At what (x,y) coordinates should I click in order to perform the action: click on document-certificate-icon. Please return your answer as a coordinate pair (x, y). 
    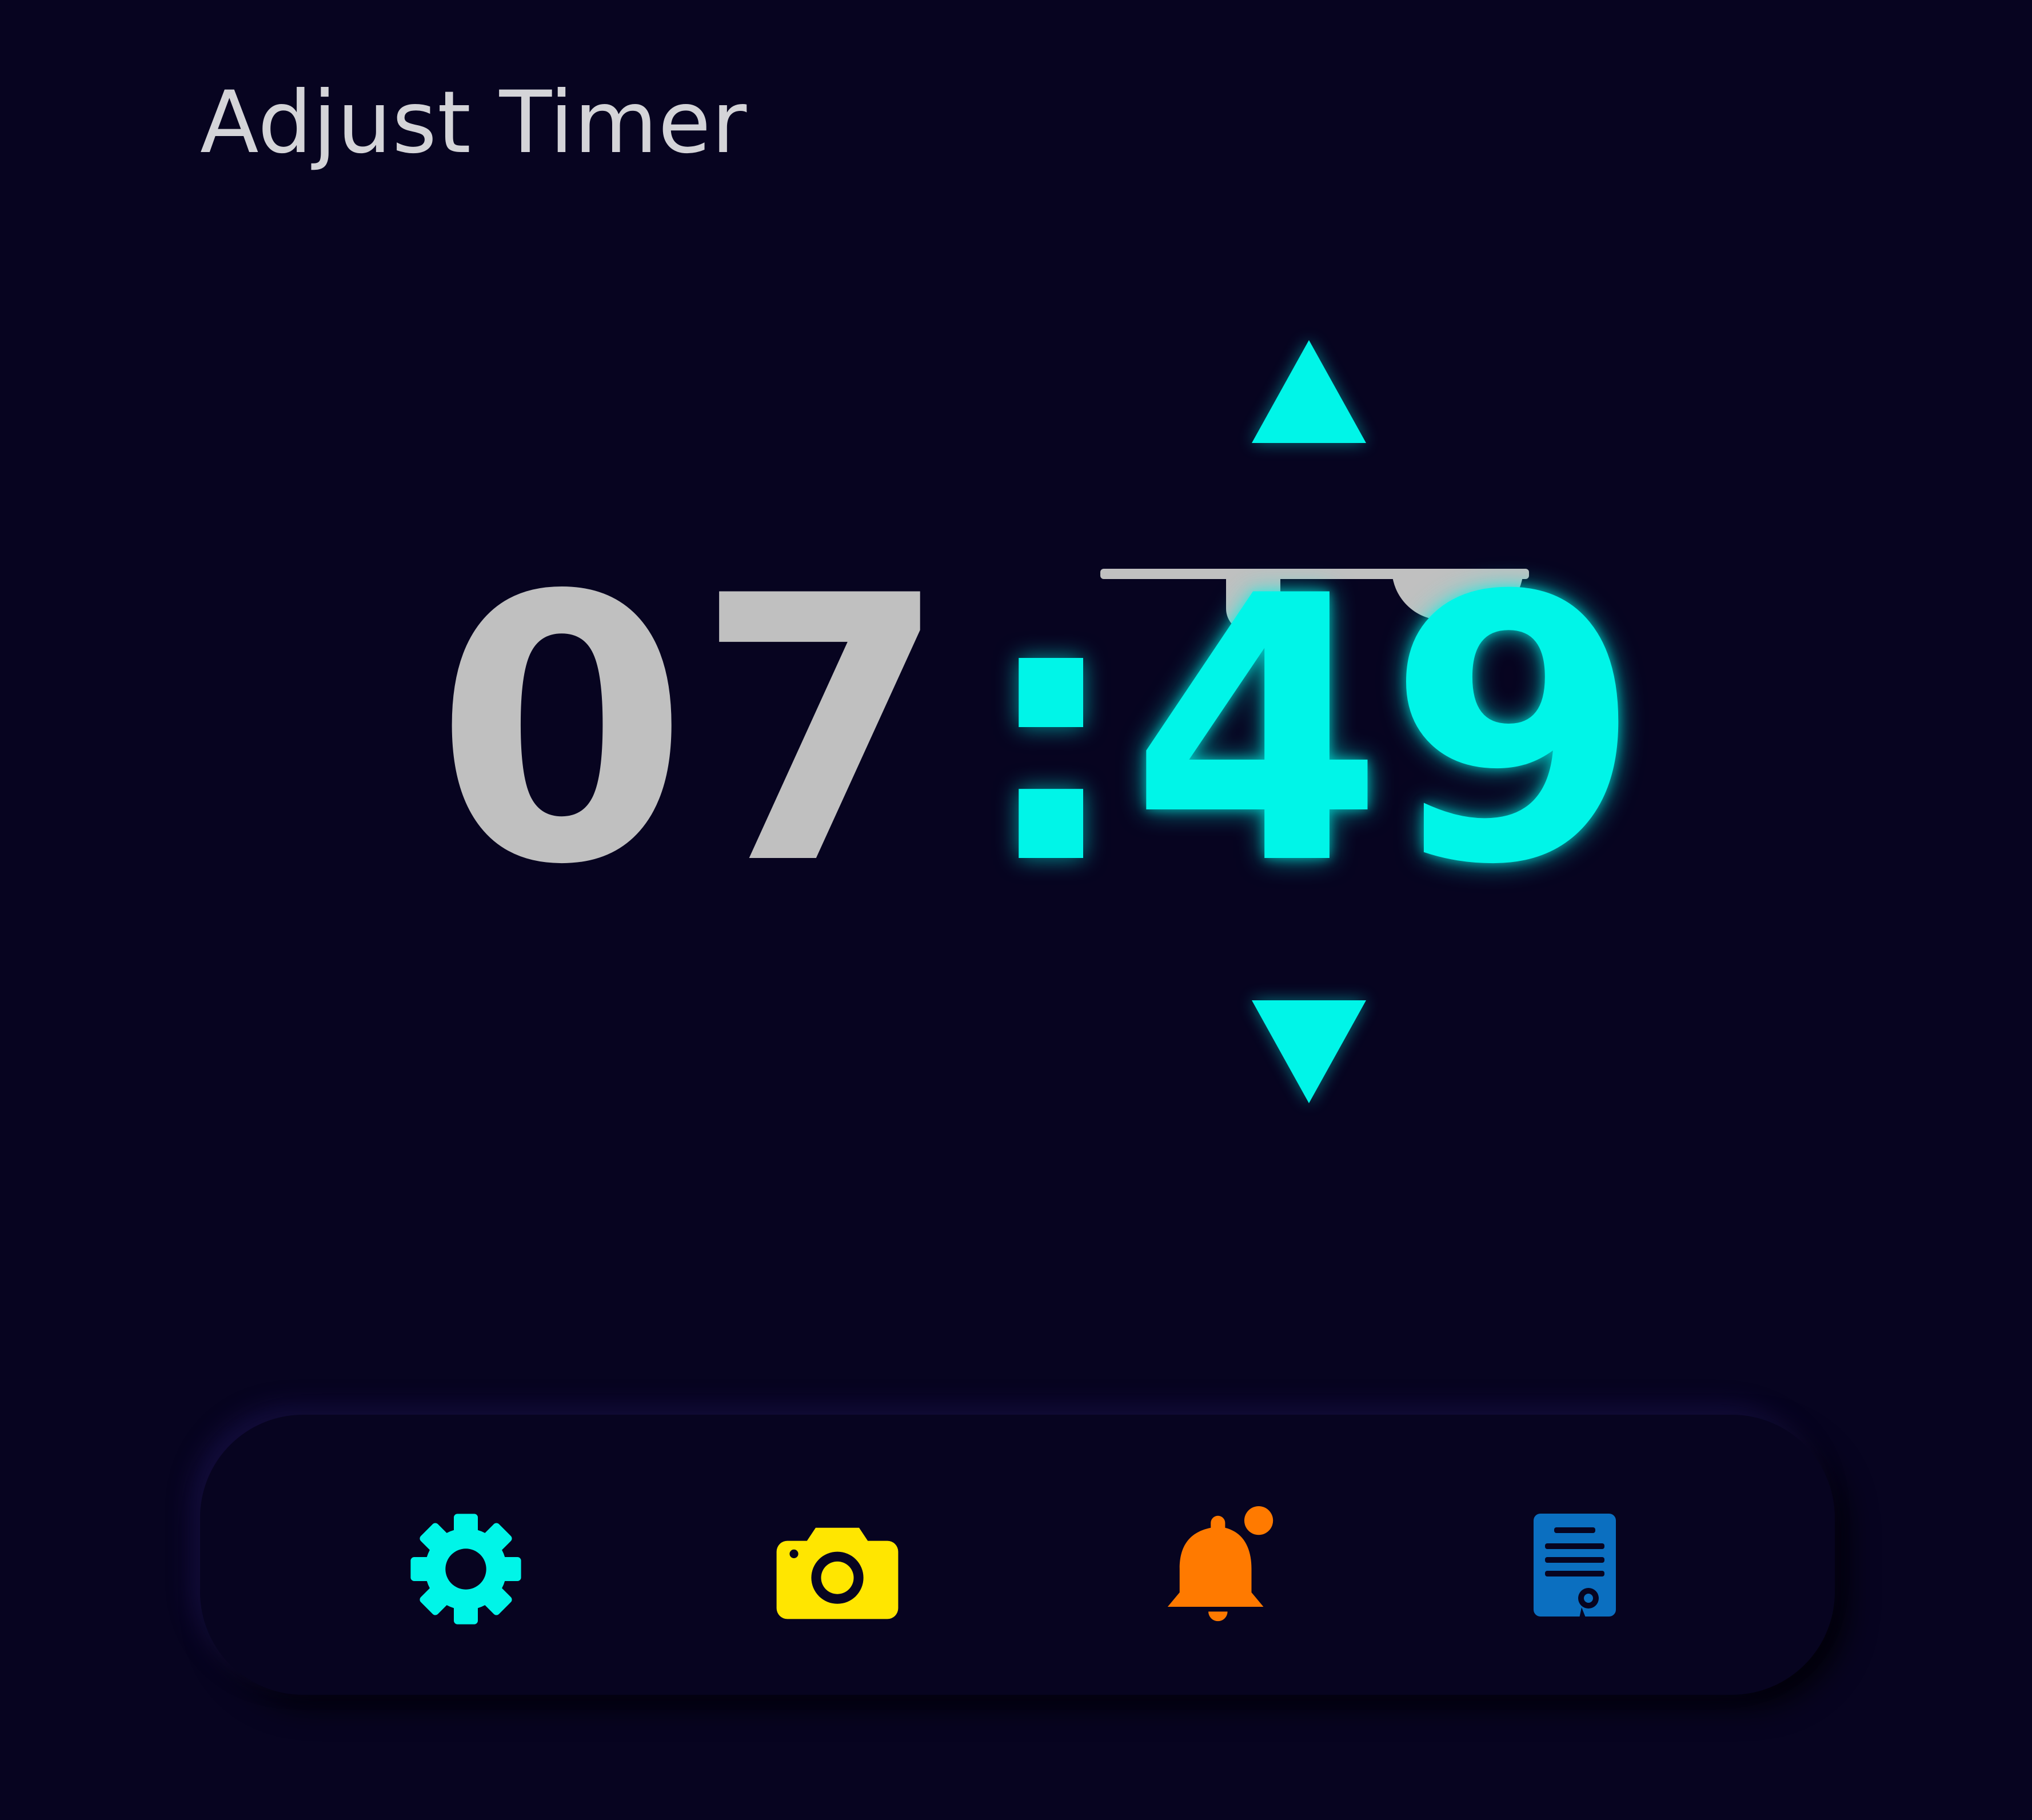
    Looking at the image, I should click on (1575, 1569).